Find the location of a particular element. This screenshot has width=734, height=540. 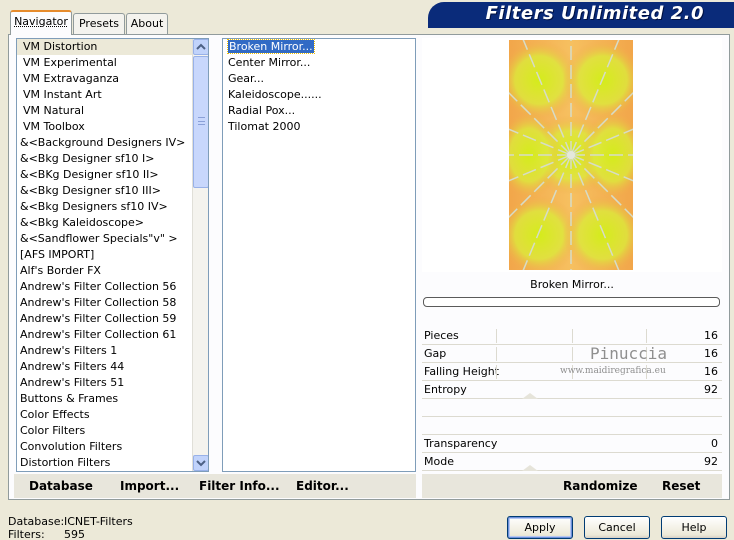

param-empty is located at coordinates (572, 426).